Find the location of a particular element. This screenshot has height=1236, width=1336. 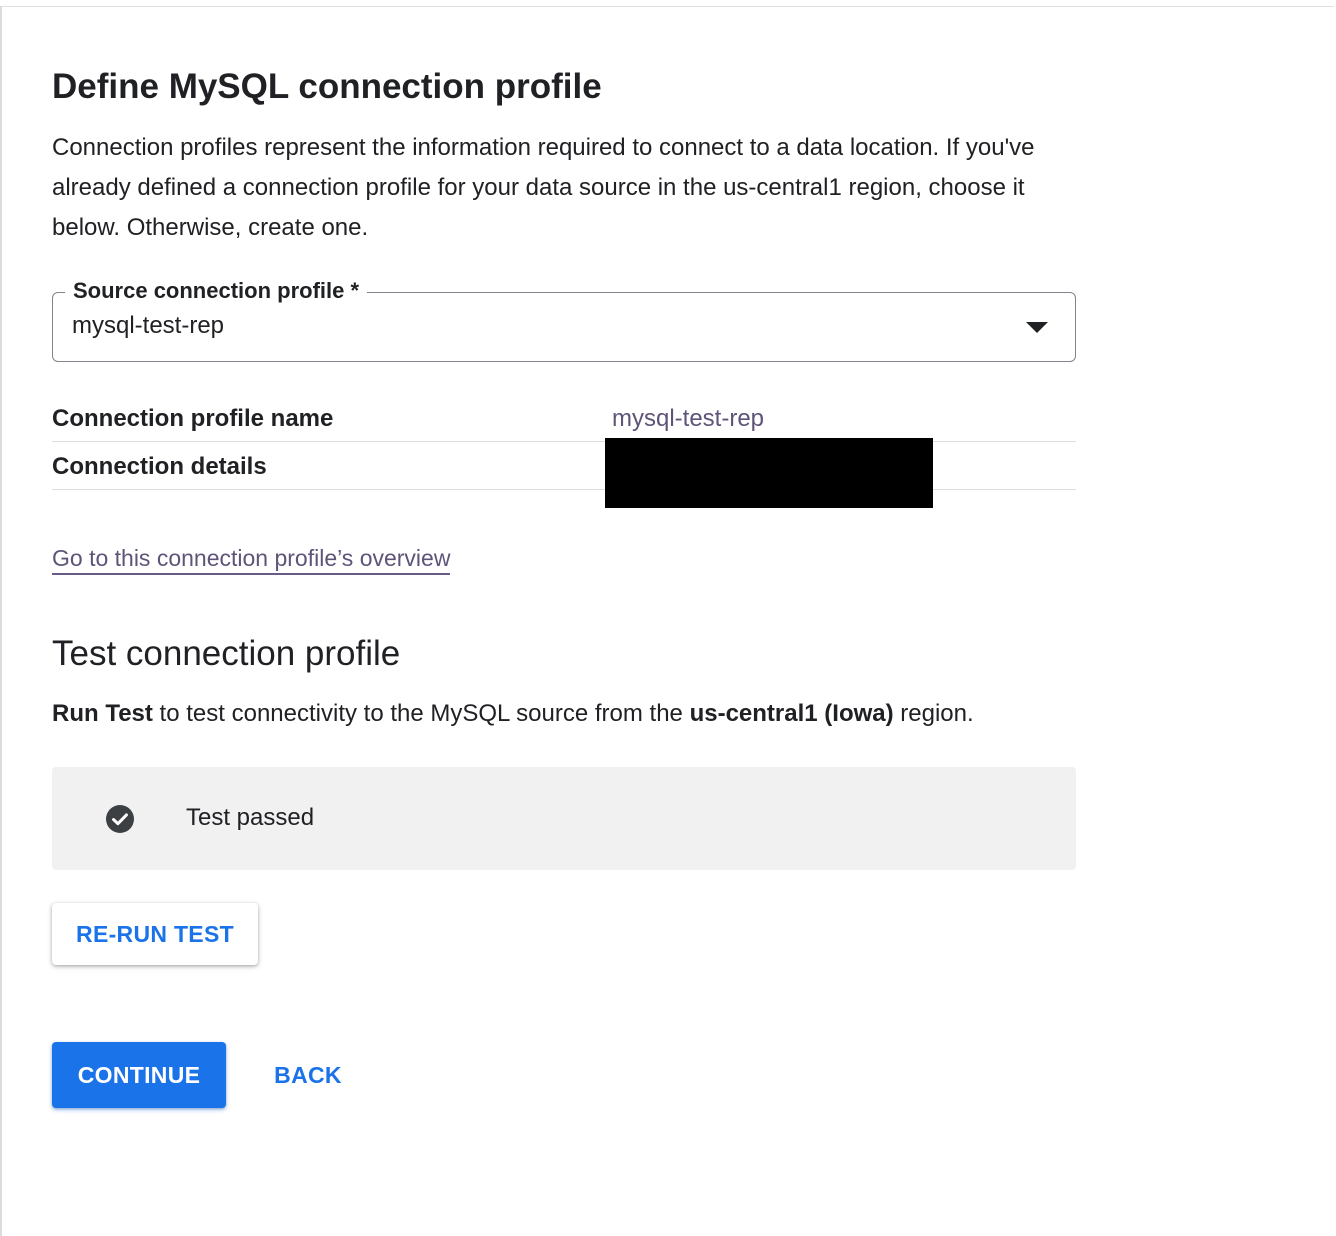

back-button: BACK is located at coordinates (308, 1075).